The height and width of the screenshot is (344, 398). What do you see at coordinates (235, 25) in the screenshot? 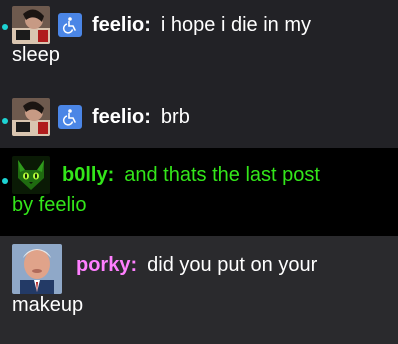
I see `message-text: i hope i die in my` at bounding box center [235, 25].